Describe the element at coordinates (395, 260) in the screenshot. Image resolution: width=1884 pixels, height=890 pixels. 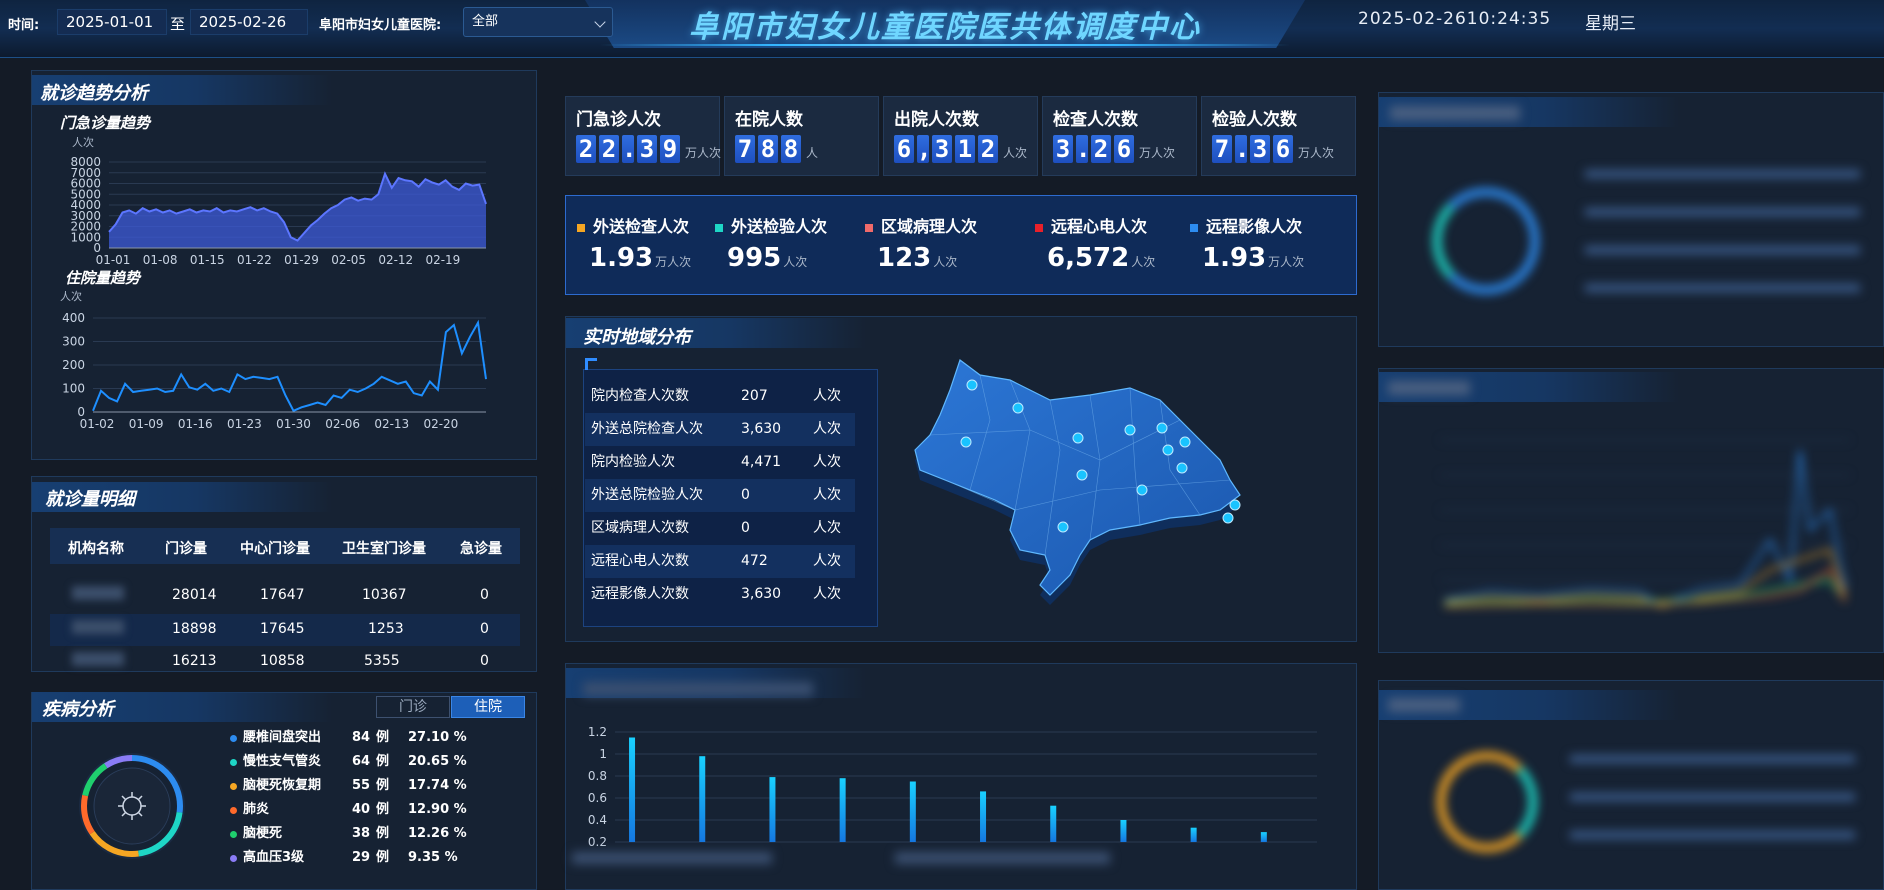
I see `x-tick-label: 02-12` at that location.